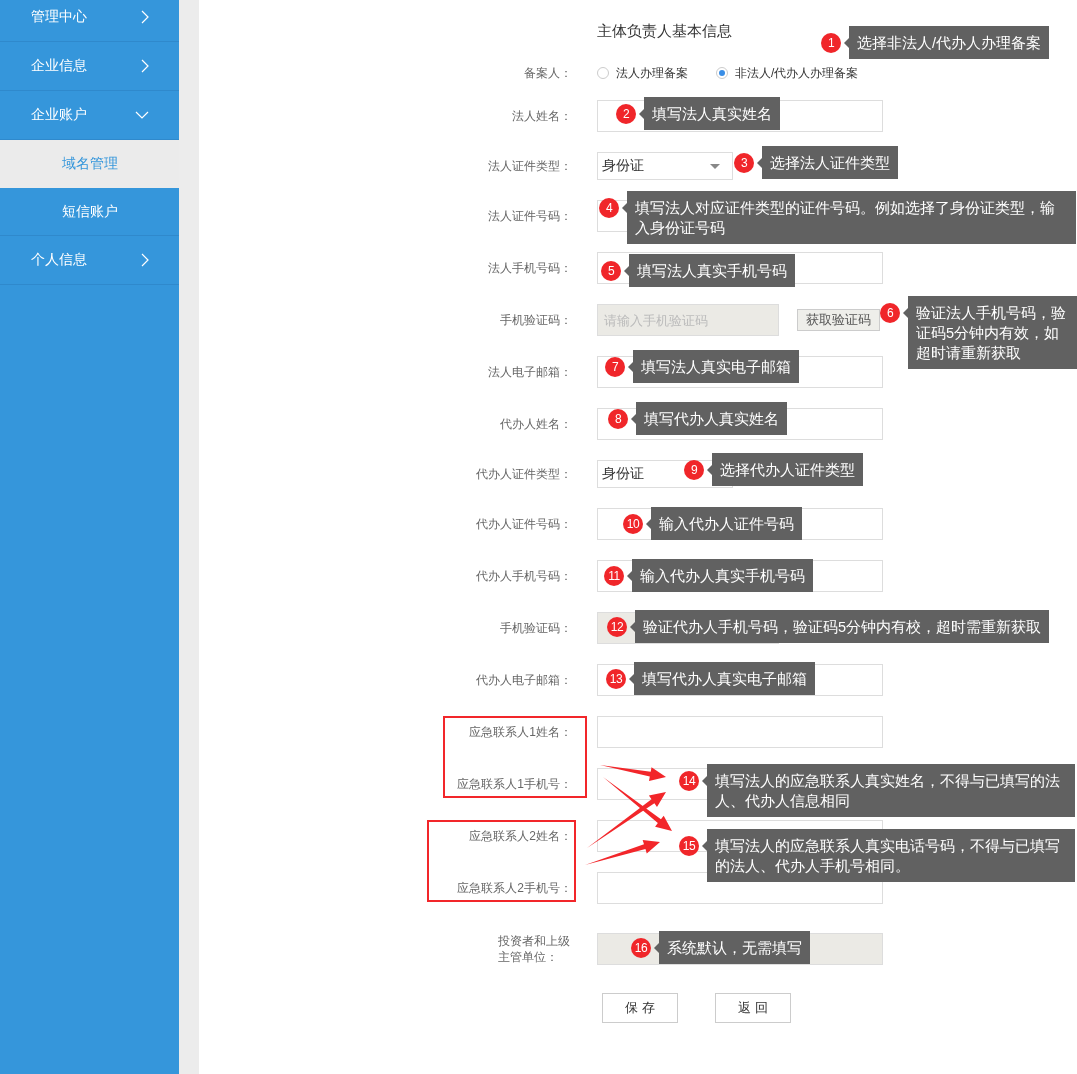 The image size is (1077, 1074). I want to click on callout-tooltip: 选择代办人证件类型, so click(785, 469).